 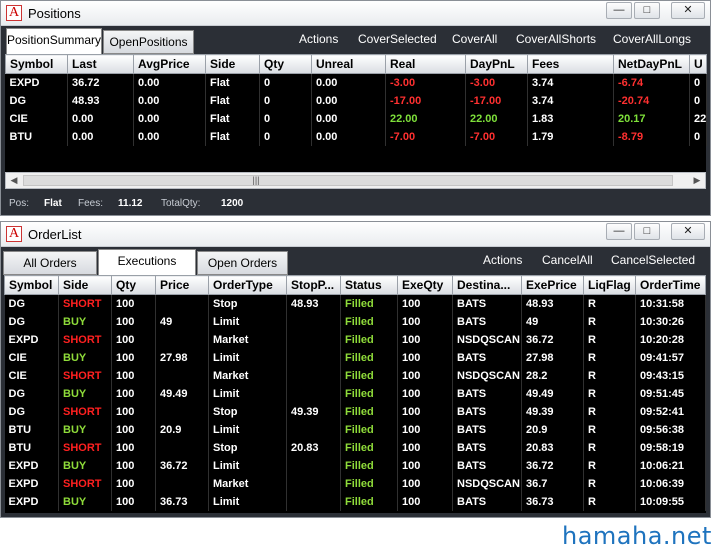 I want to click on col-order-type: OrderType, so click(x=247, y=285).